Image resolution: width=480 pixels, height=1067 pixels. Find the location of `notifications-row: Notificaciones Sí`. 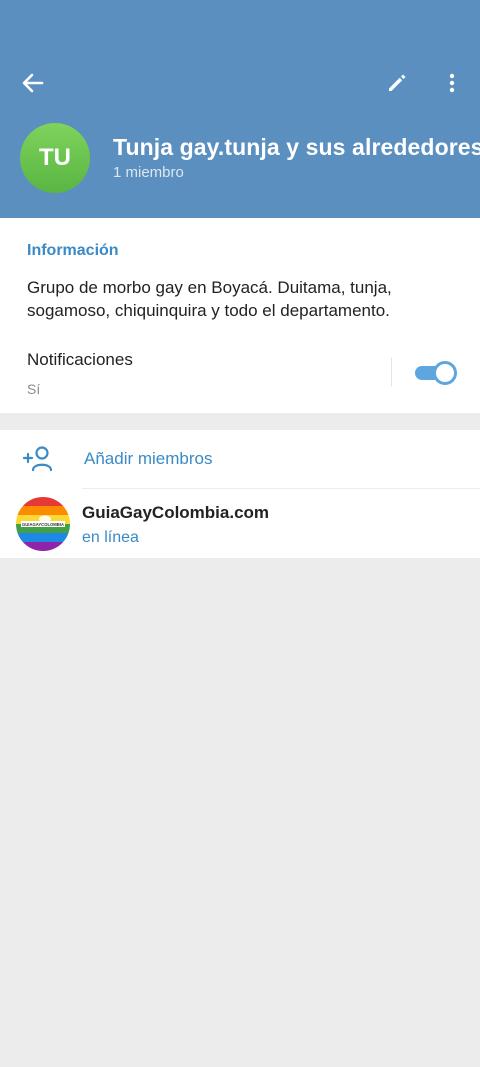

notifications-row: Notificaciones Sí is located at coordinates (240, 375).